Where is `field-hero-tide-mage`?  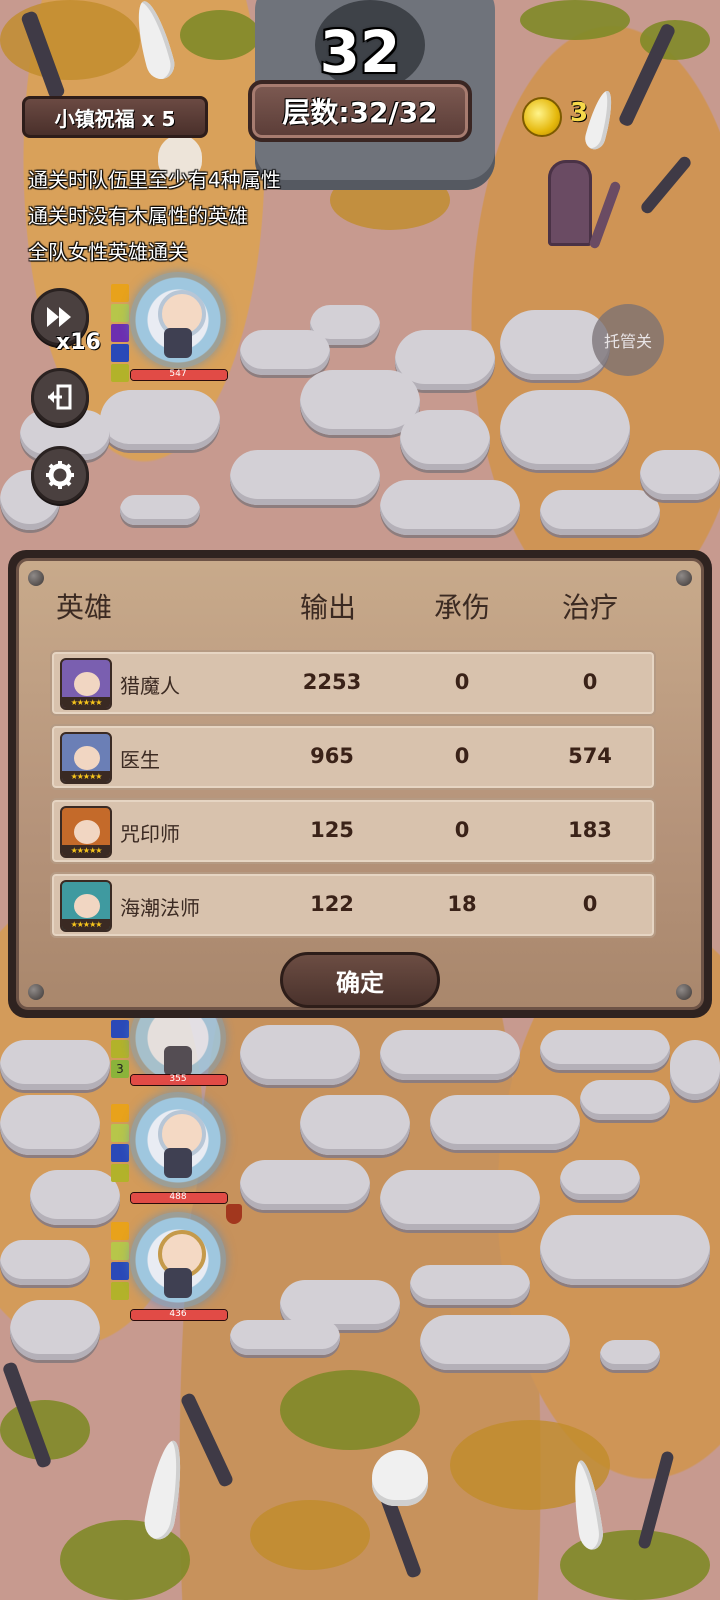
field-hero-tide-mage is located at coordinates (178, 320).